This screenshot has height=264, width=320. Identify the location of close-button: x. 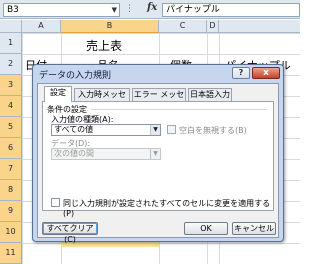
(266, 73).